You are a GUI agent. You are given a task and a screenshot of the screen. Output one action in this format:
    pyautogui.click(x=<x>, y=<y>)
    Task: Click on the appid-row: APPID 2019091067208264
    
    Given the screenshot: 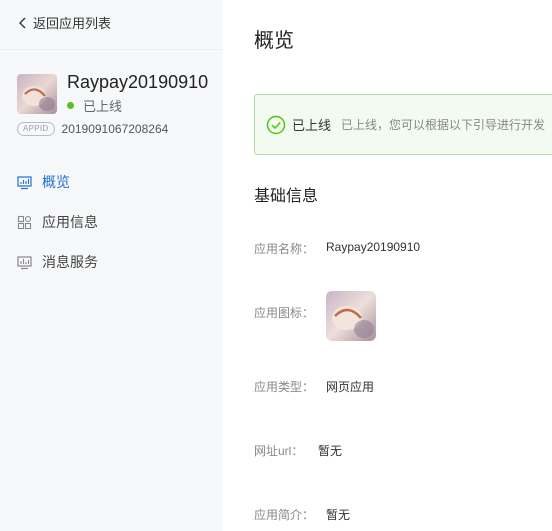 What is the action you would take?
    pyautogui.click(x=92, y=129)
    